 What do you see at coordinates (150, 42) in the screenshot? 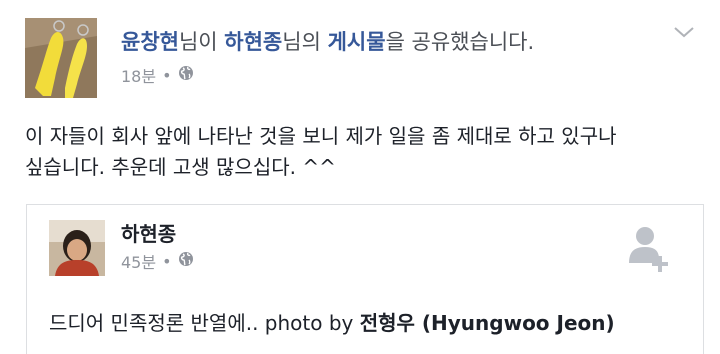
I see `author-name-link: 윤창현` at bounding box center [150, 42].